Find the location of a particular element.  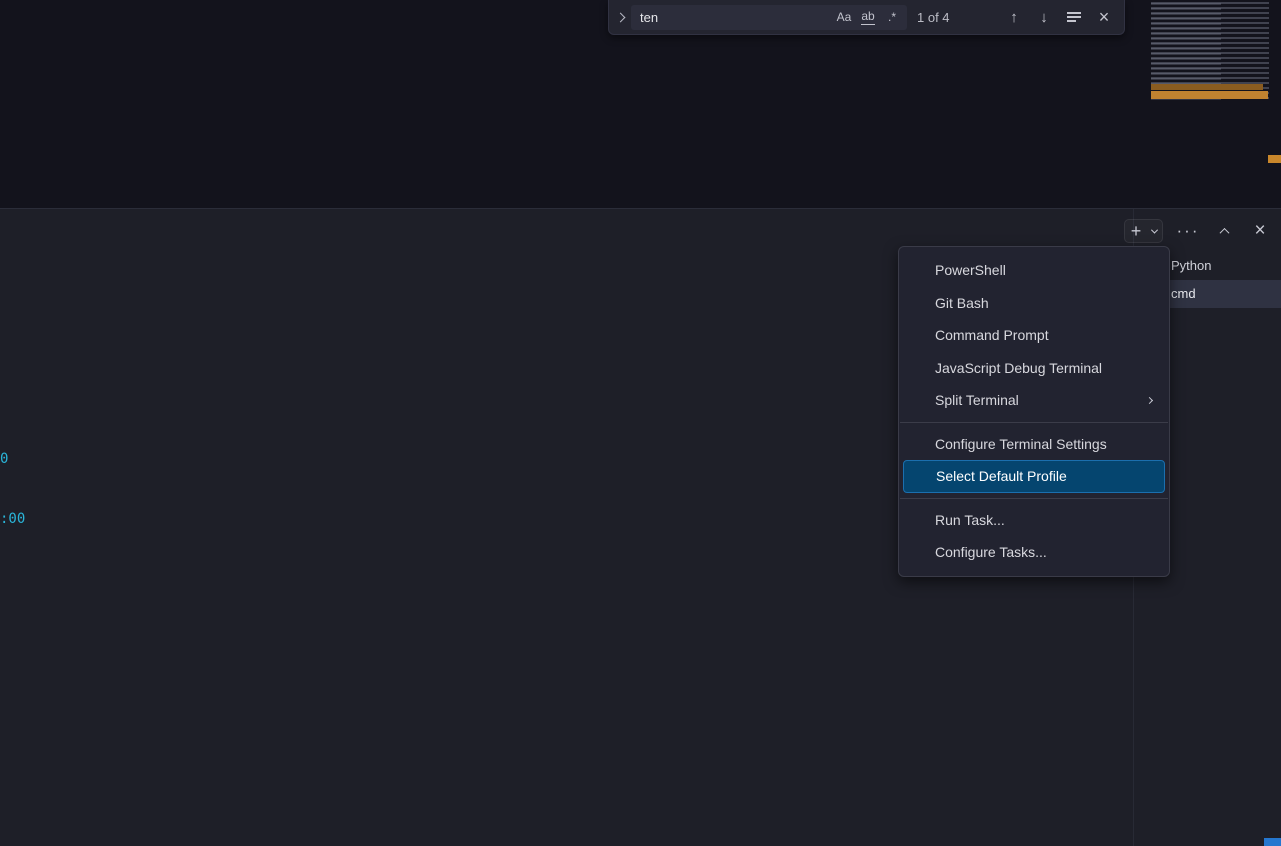

toggle-replace-button is located at coordinates (620, 17).